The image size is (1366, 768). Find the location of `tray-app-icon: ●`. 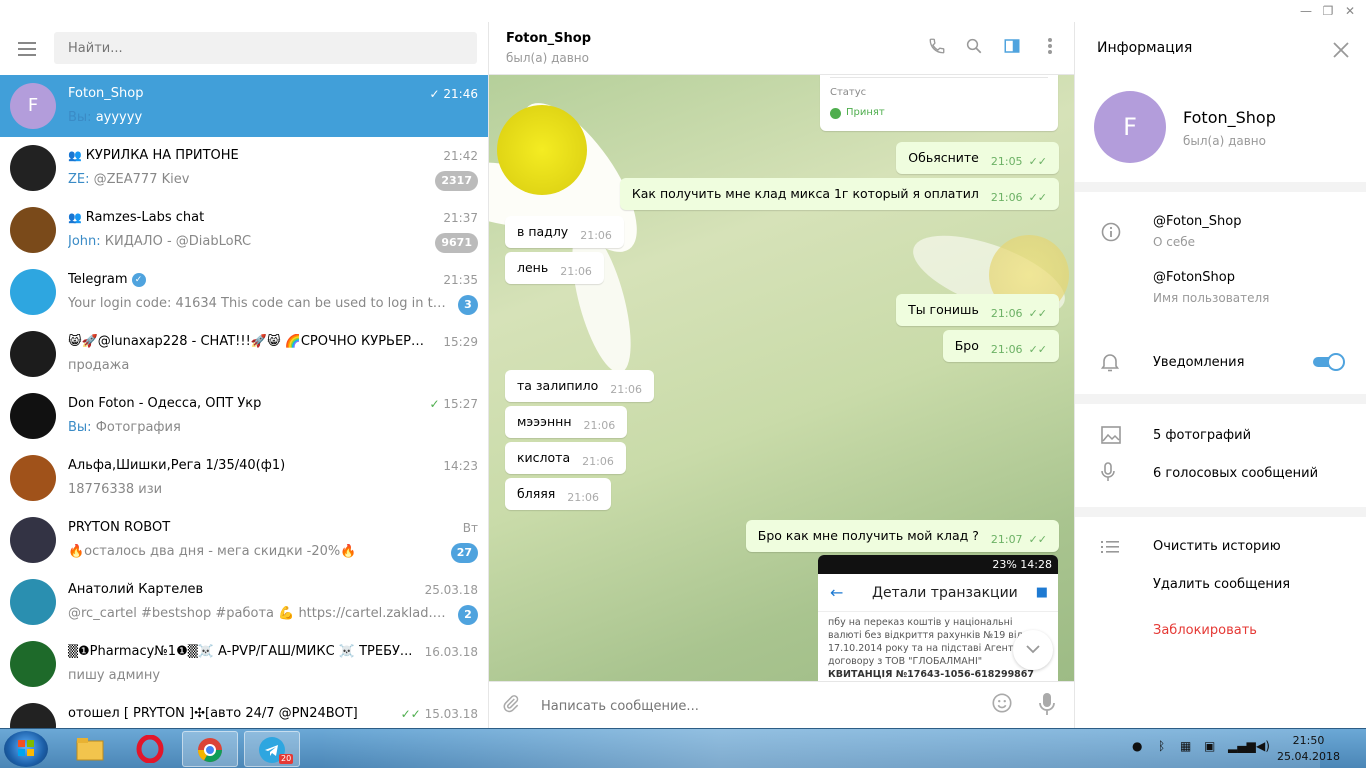

tray-app-icon: ● is located at coordinates (1137, 746).